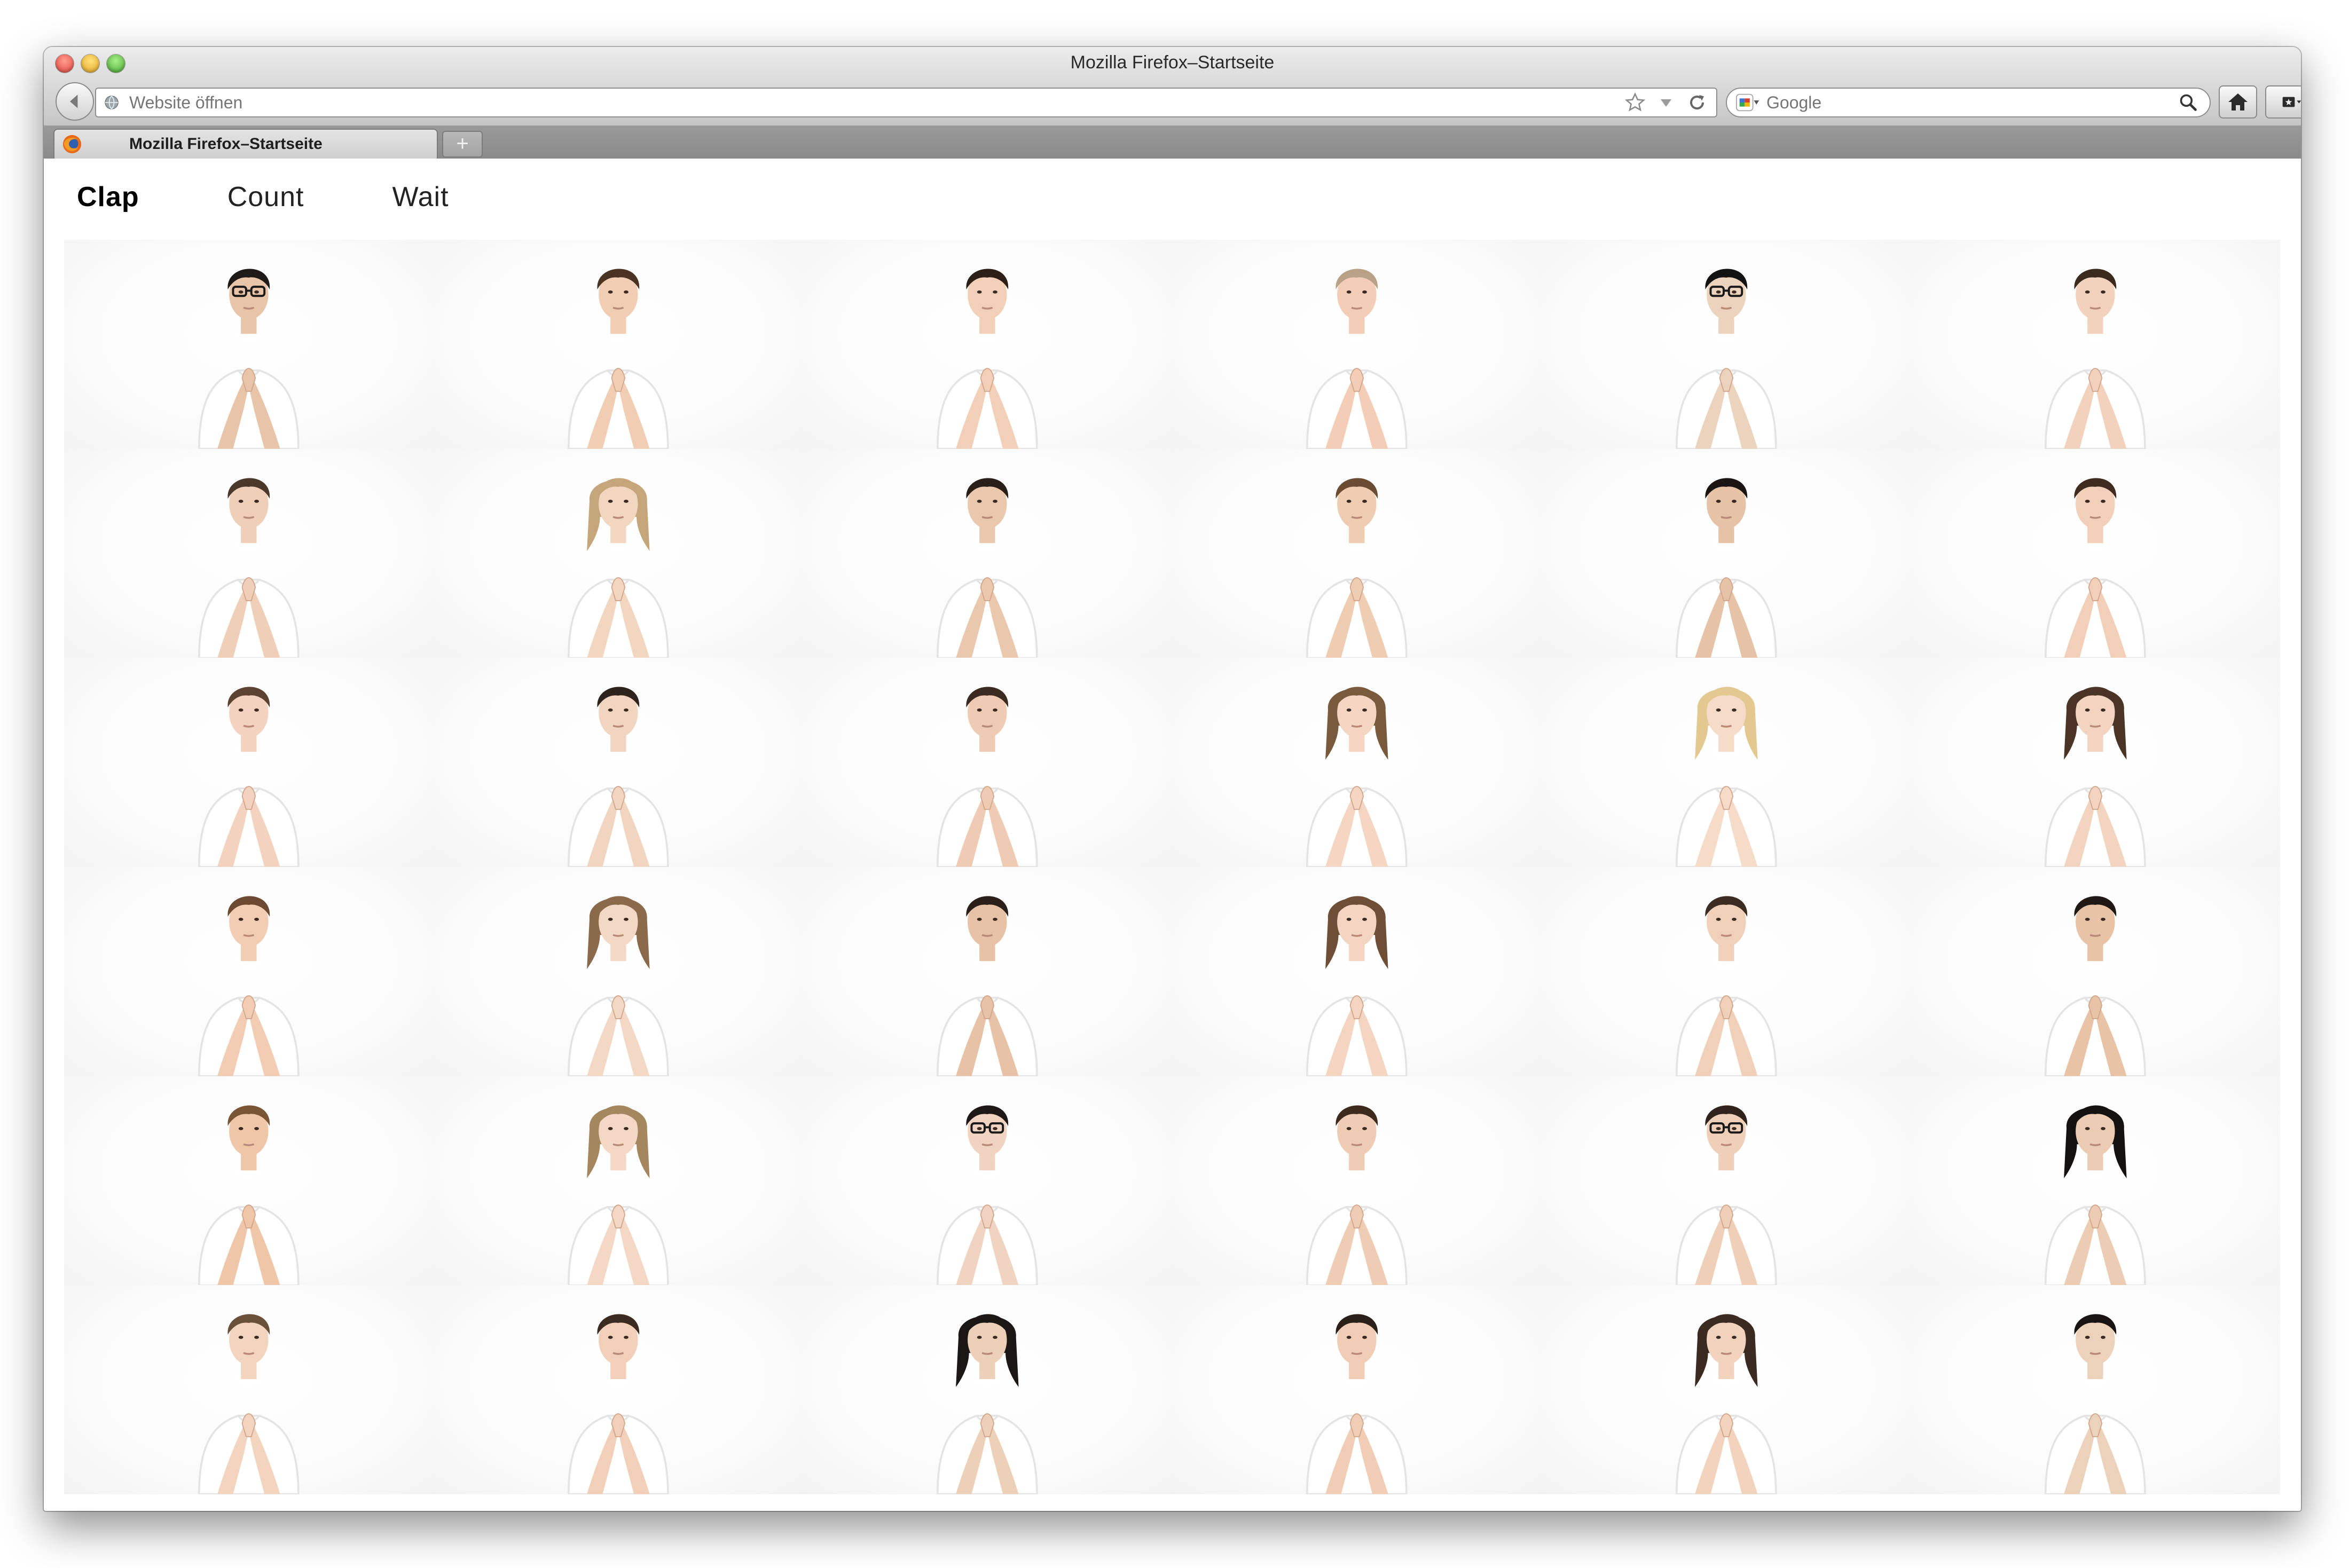  What do you see at coordinates (112, 102) in the screenshot?
I see `globe-icon` at bounding box center [112, 102].